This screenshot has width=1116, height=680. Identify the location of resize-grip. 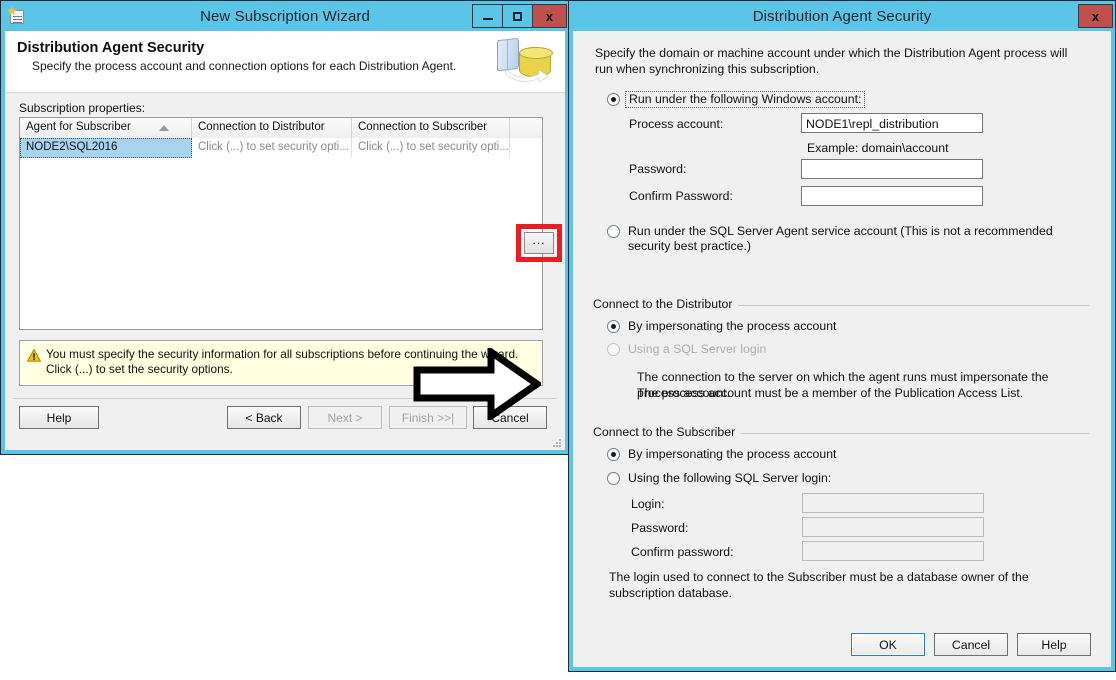
(557, 443).